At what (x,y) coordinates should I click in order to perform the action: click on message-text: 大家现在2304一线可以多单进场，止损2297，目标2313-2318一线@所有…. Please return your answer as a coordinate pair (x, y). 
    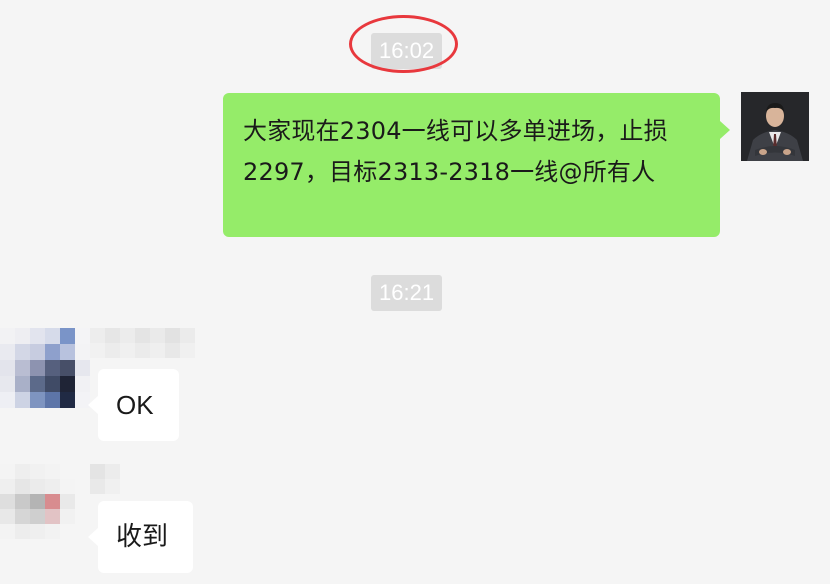
    Looking at the image, I should click on (455, 151).